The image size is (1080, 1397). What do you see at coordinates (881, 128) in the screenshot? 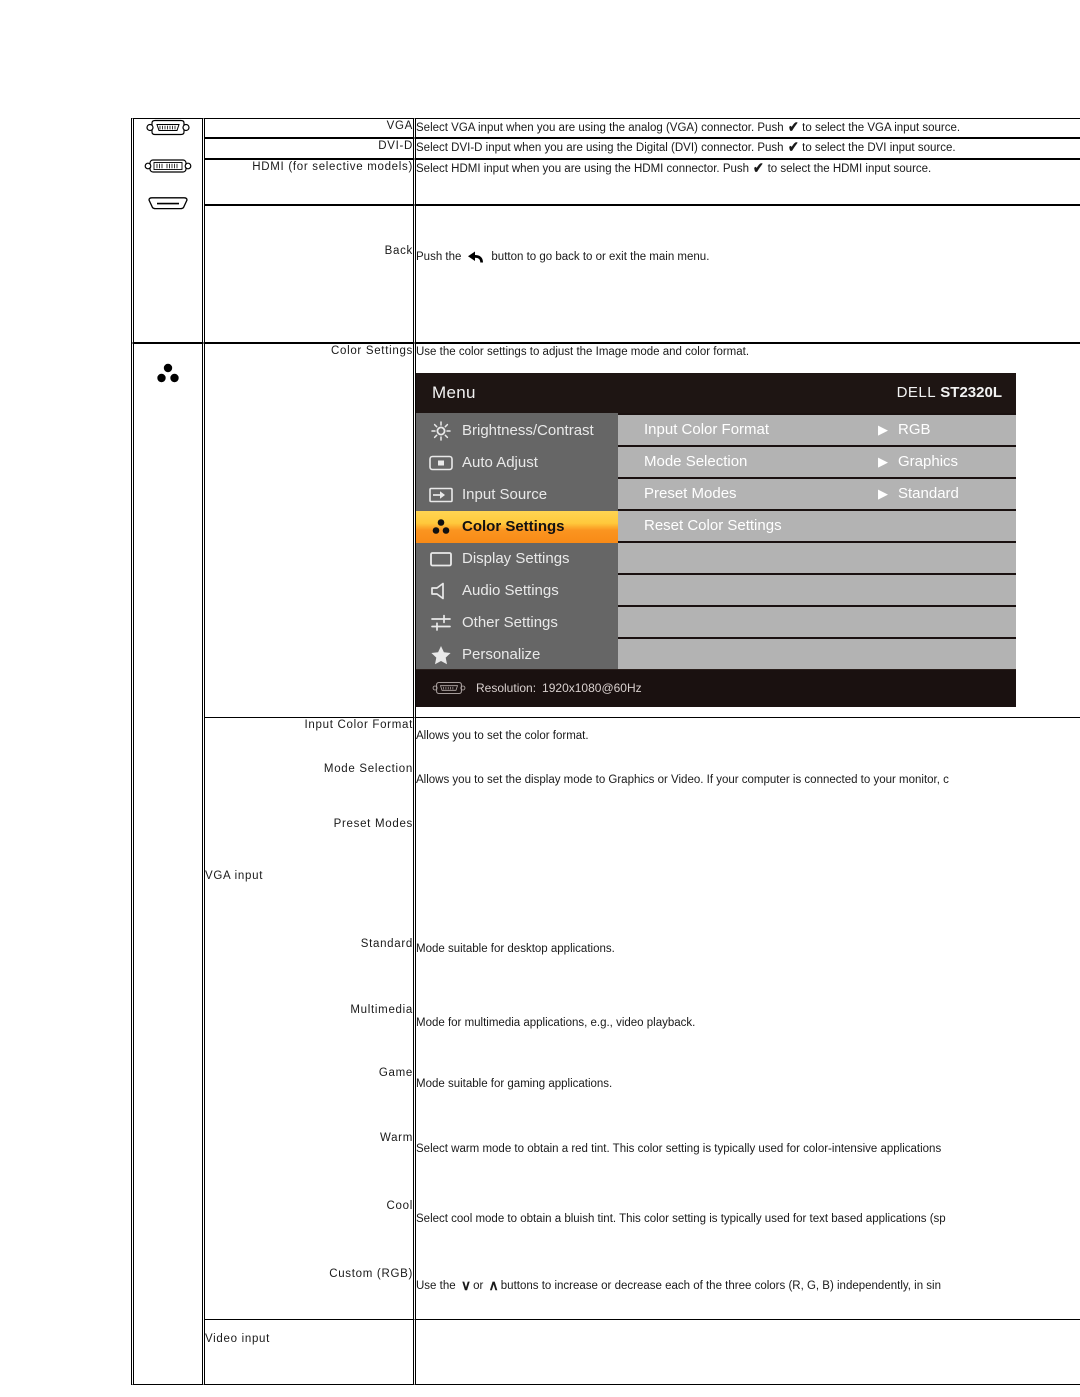
I see `desc-text: to select the VGA input source.` at bounding box center [881, 128].